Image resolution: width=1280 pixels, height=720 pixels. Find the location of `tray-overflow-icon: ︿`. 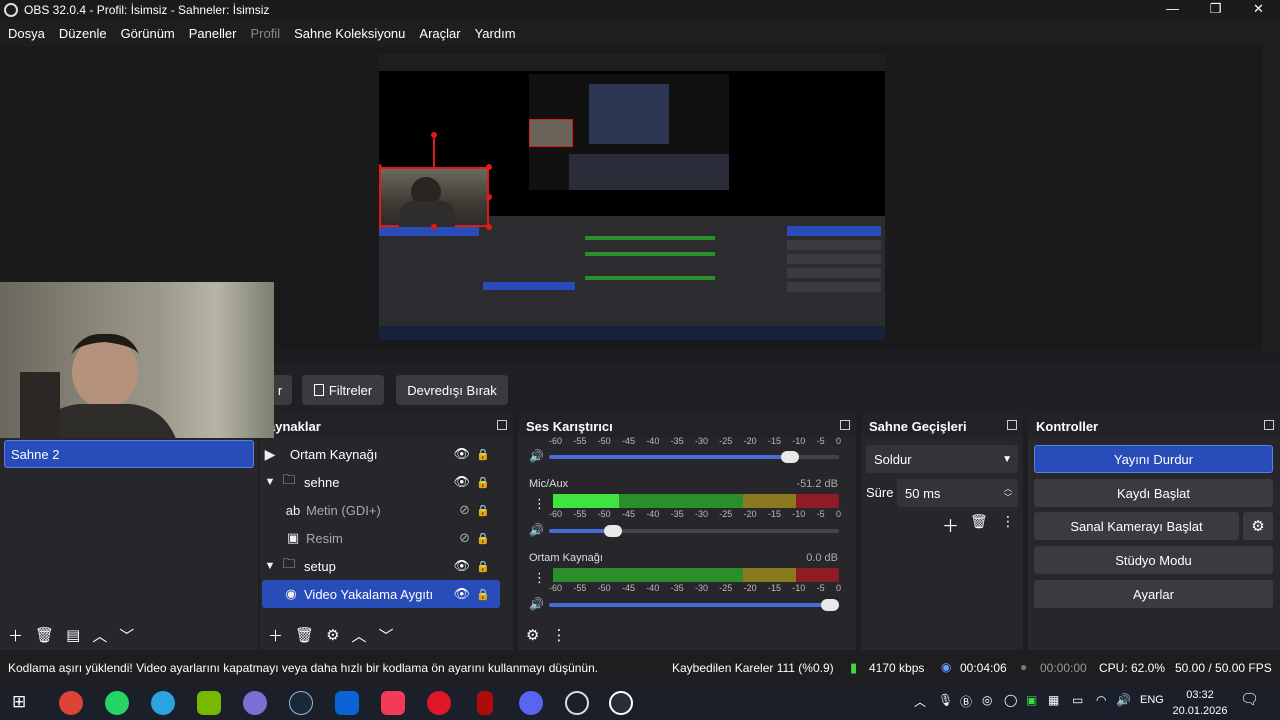

tray-overflow-icon: ︿ is located at coordinates (920, 701).